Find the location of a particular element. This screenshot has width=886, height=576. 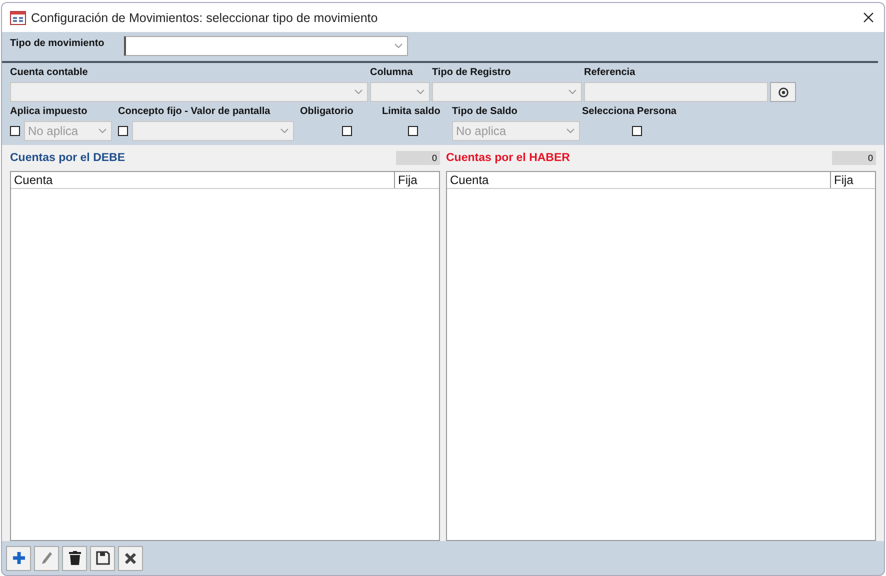

field-label: Aplica impuesto is located at coordinates (49, 111).